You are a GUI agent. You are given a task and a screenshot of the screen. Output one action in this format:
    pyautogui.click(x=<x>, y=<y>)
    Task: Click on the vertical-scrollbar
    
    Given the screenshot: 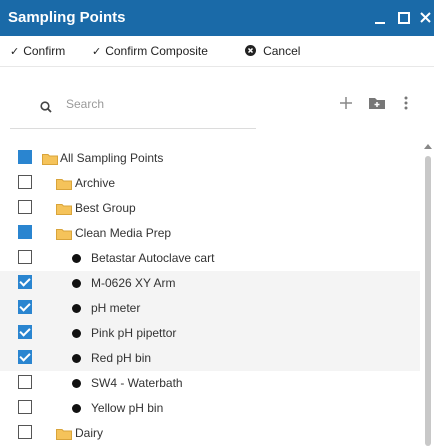 What is the action you would take?
    pyautogui.click(x=428, y=294)
    